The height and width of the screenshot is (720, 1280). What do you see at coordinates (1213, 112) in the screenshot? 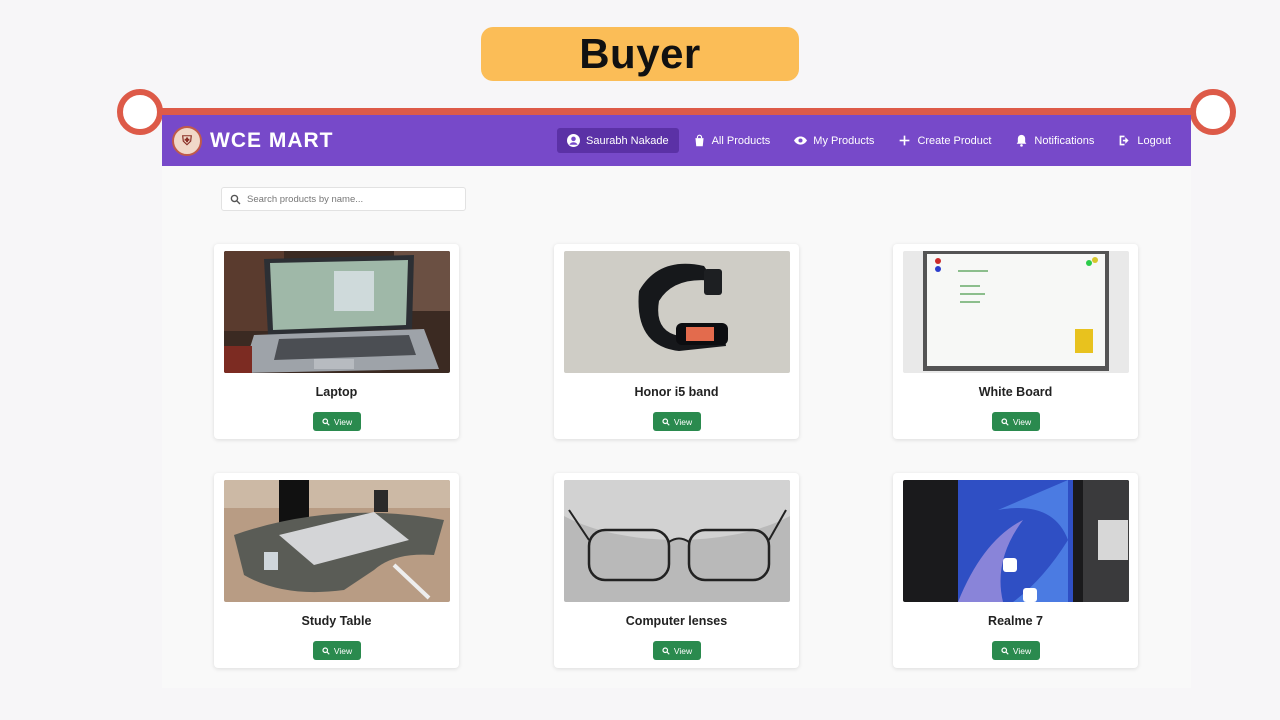
I see `annotation-circle-right` at bounding box center [1213, 112].